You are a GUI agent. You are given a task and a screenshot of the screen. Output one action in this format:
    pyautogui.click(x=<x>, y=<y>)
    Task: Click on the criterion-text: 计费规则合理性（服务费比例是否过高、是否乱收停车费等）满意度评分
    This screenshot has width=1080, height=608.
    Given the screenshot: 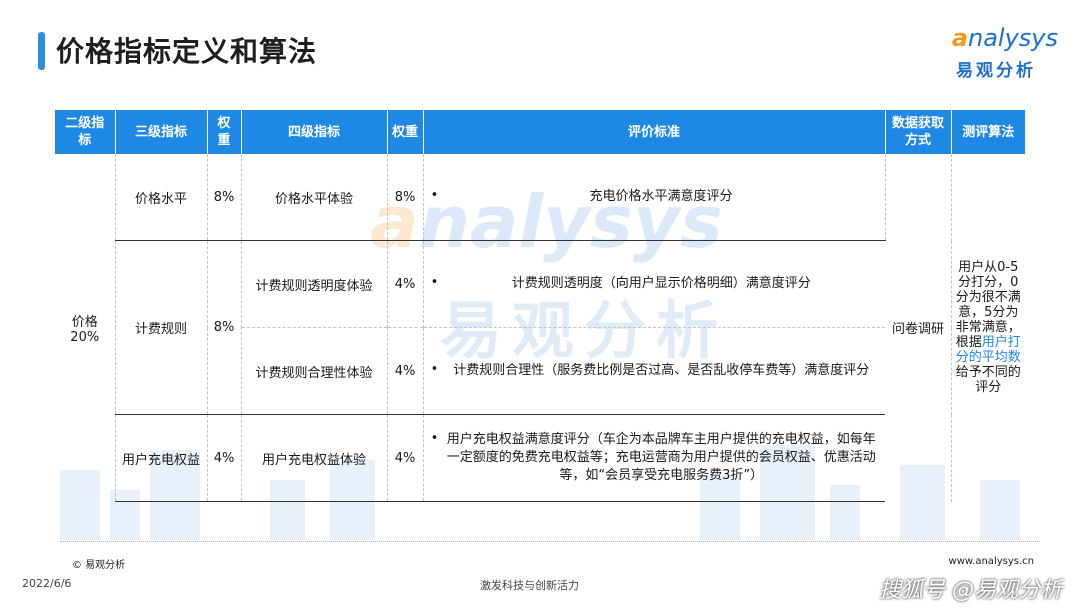 What is the action you would take?
    pyautogui.click(x=661, y=370)
    